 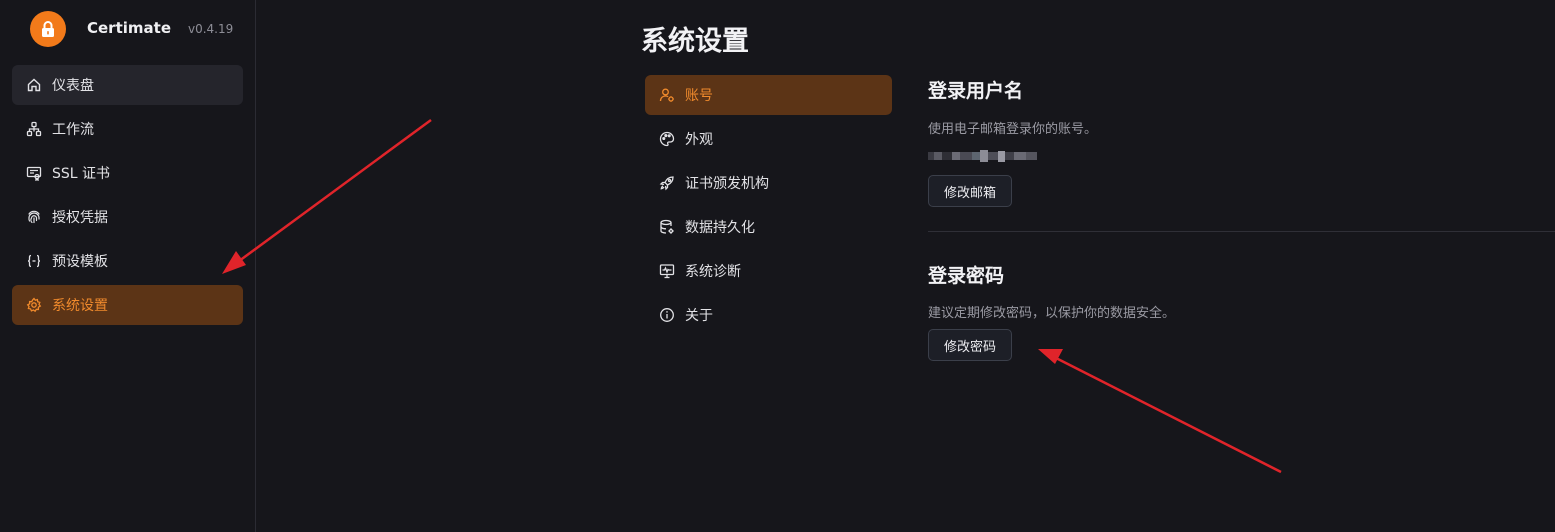 What do you see at coordinates (34, 305) in the screenshot?
I see `gear-icon` at bounding box center [34, 305].